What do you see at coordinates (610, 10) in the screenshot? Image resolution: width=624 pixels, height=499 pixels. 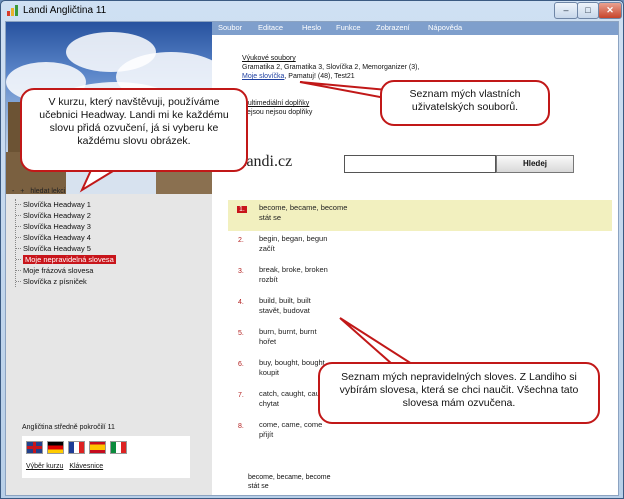 I see `close-button: ✕` at bounding box center [610, 10].